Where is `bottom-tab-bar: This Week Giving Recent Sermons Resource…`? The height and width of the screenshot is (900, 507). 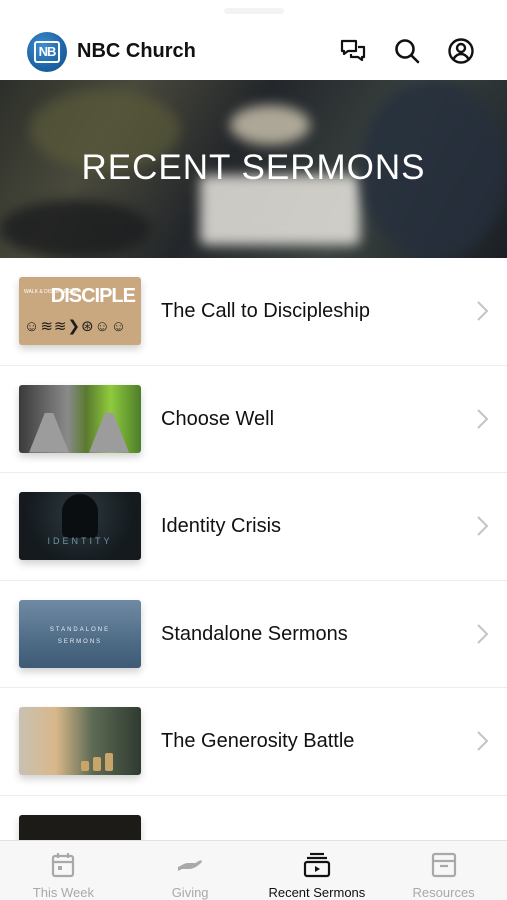
bottom-tab-bar: This Week Giving Recent Sermons Resource… is located at coordinates (253, 870).